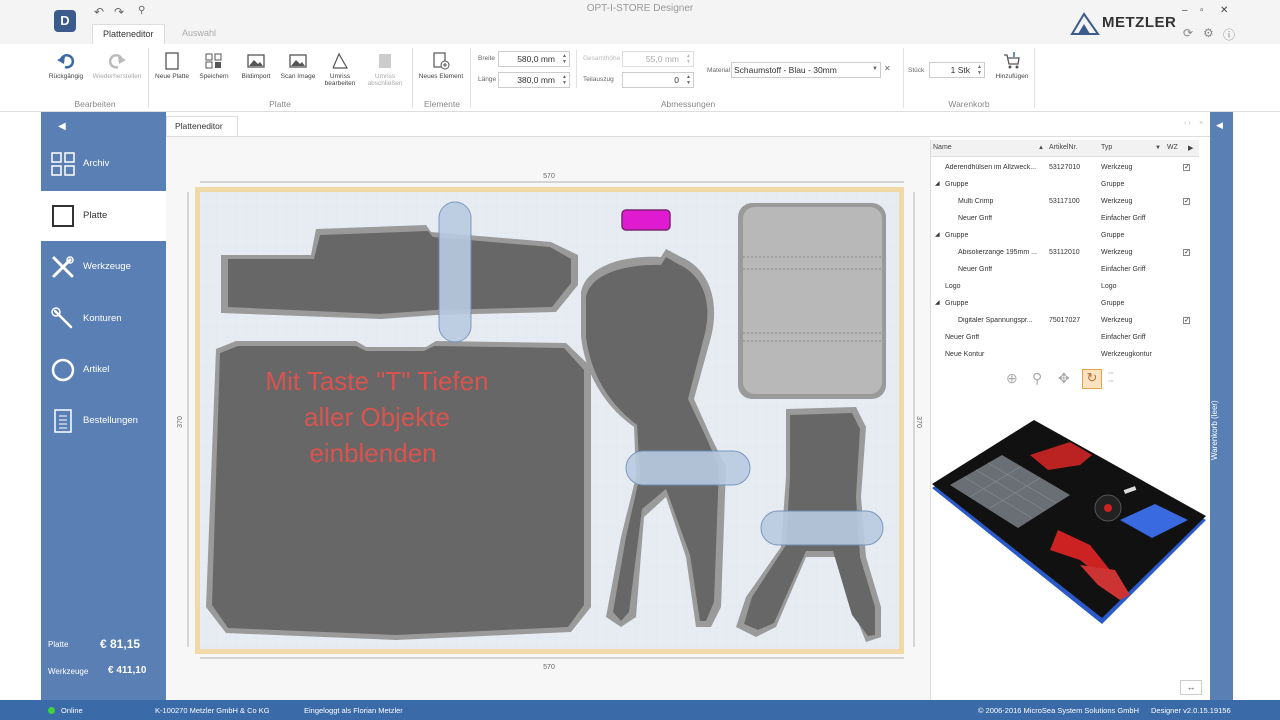 The height and width of the screenshot is (720, 1280). I want to click on sidebar-item-archiv: Archiv, so click(103, 164).